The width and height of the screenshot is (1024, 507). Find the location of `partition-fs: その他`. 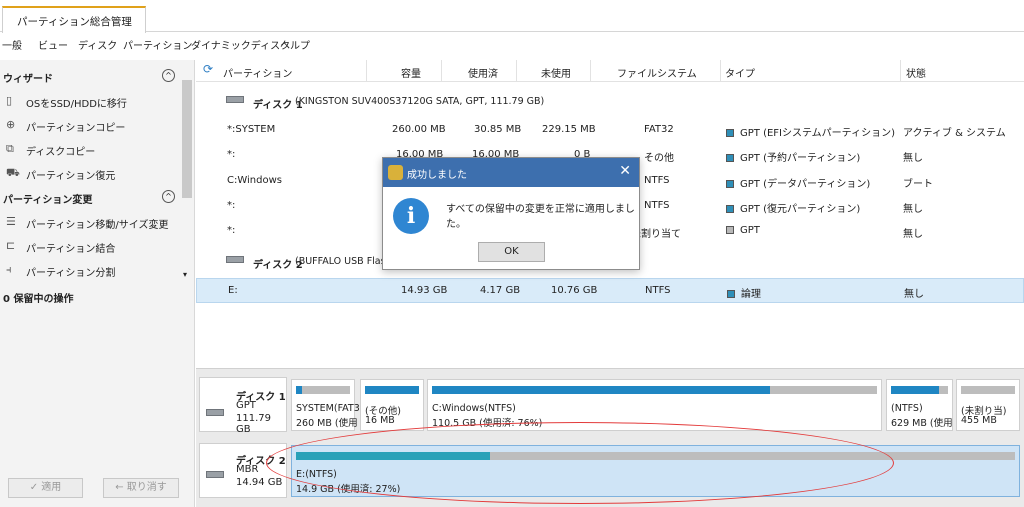

partition-fs: その他 is located at coordinates (659, 158).